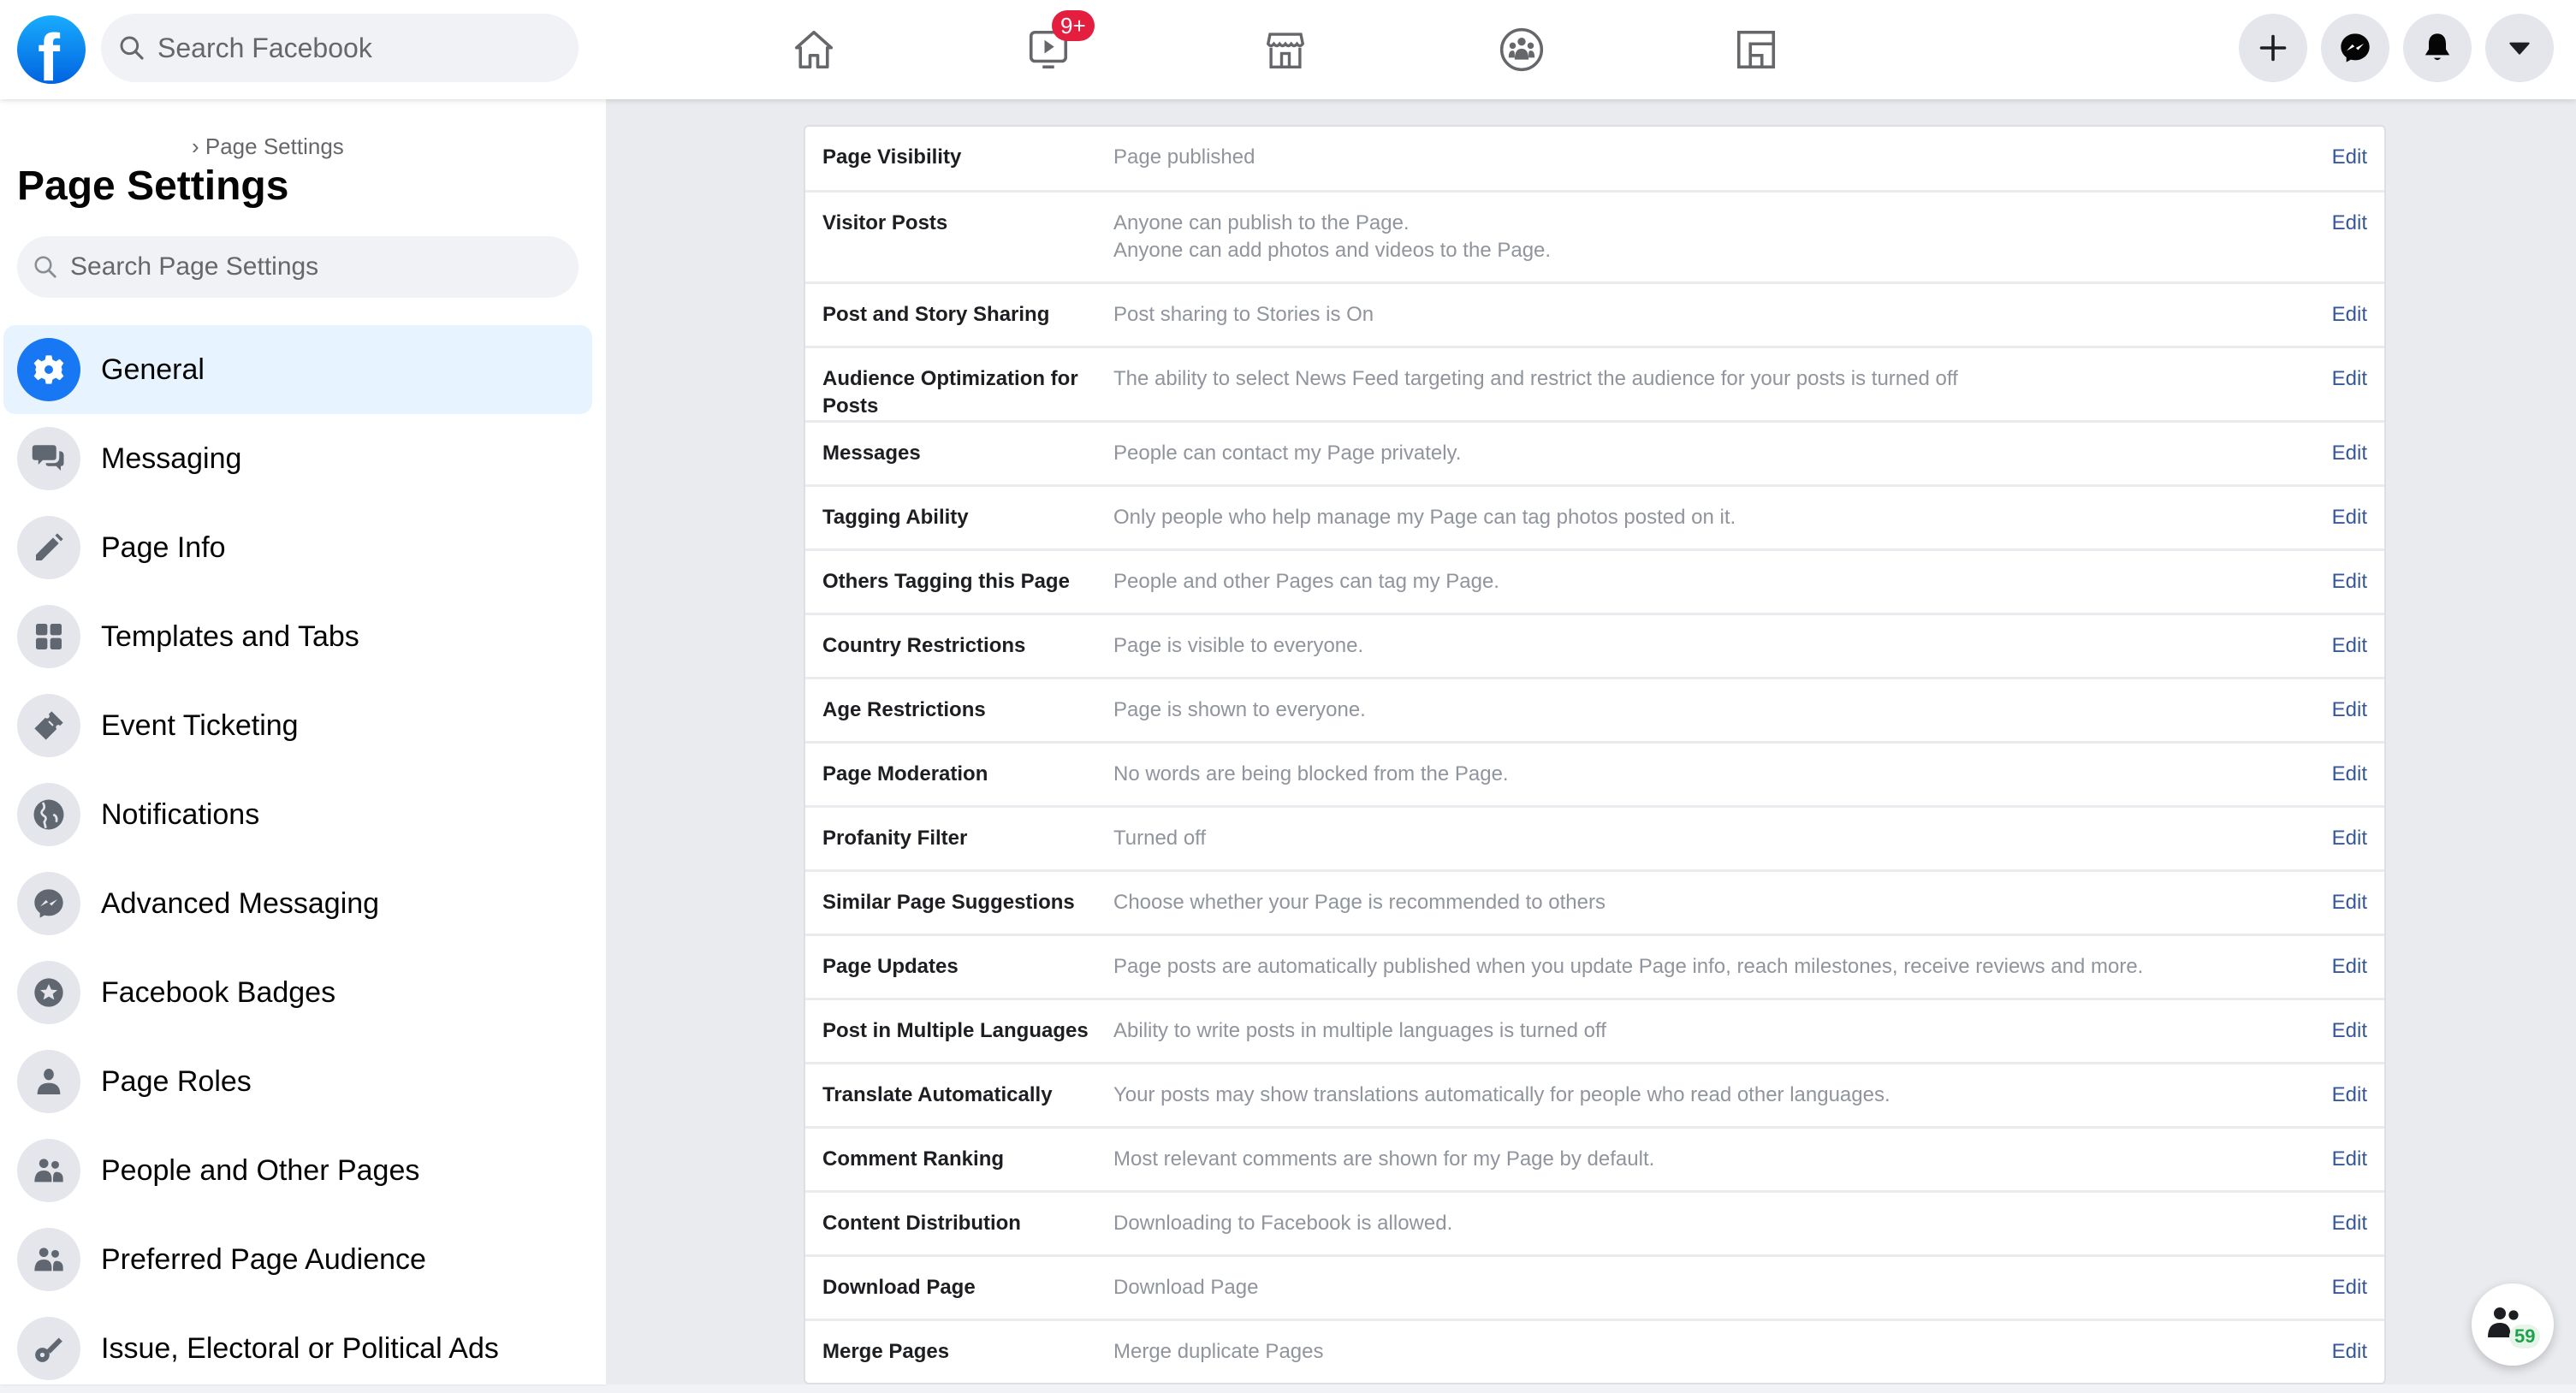  I want to click on setting-value-line: Page is visible to everyone., so click(1238, 646).